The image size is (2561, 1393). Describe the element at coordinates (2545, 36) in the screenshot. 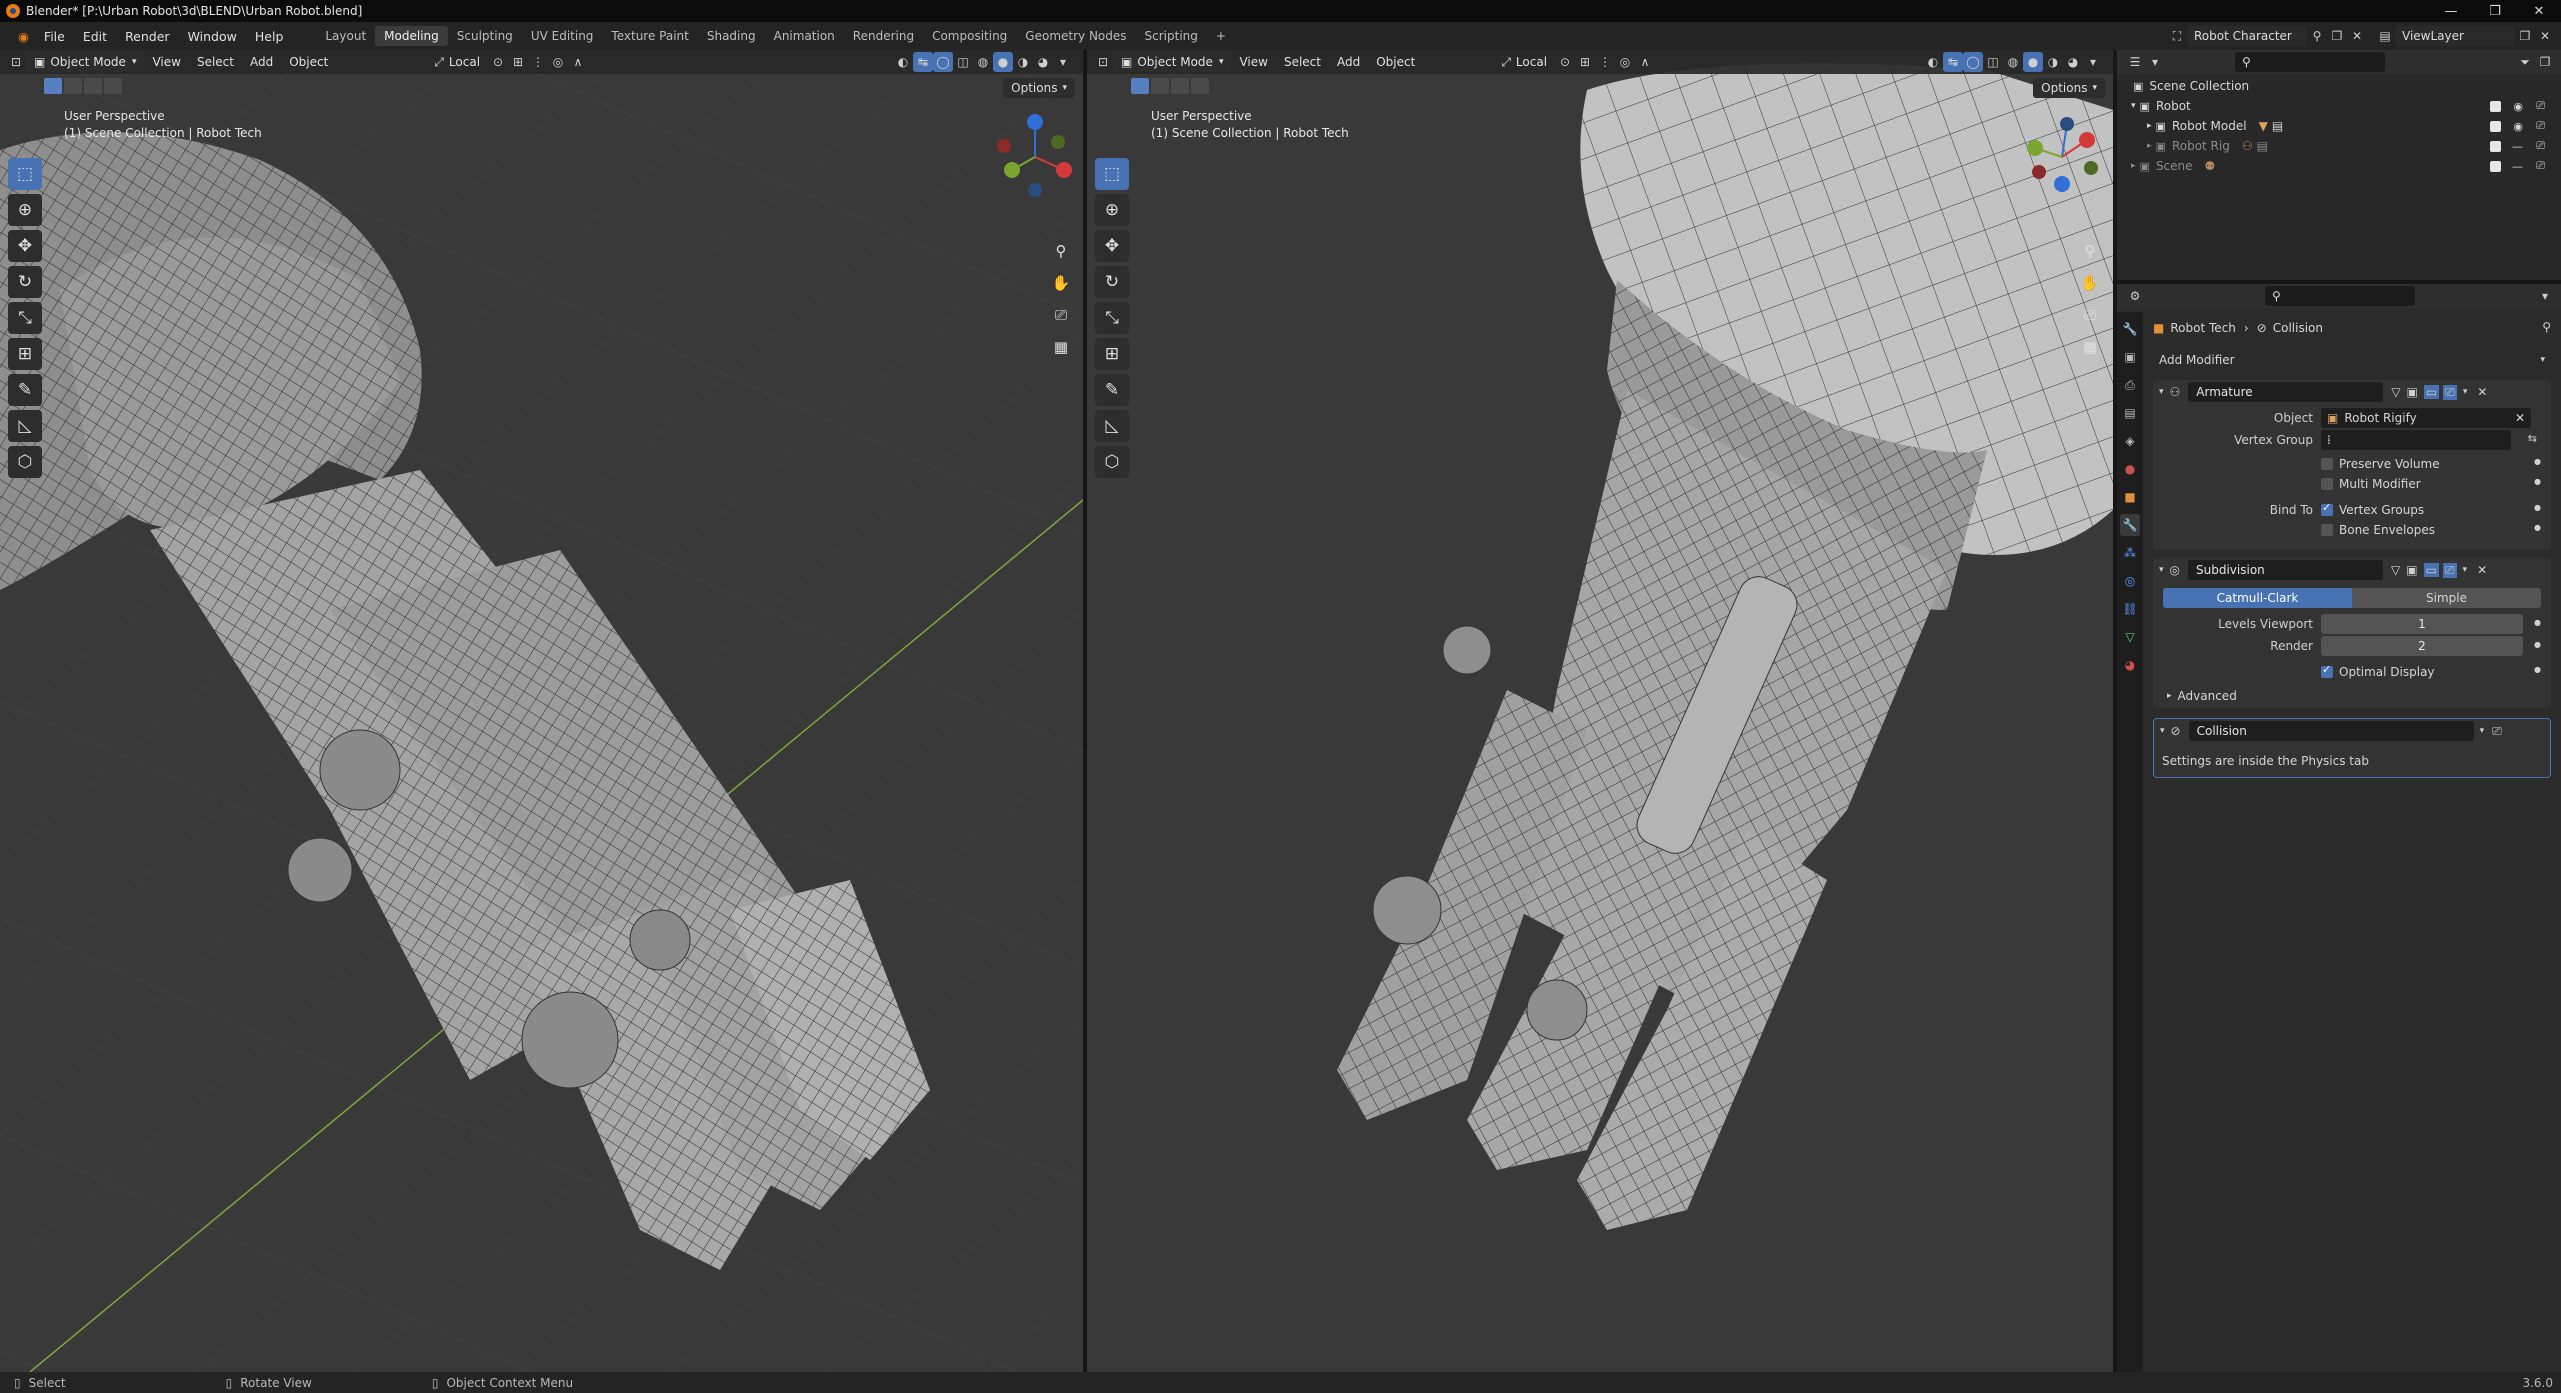

I see `delete-view-layer-icon: ✕` at that location.